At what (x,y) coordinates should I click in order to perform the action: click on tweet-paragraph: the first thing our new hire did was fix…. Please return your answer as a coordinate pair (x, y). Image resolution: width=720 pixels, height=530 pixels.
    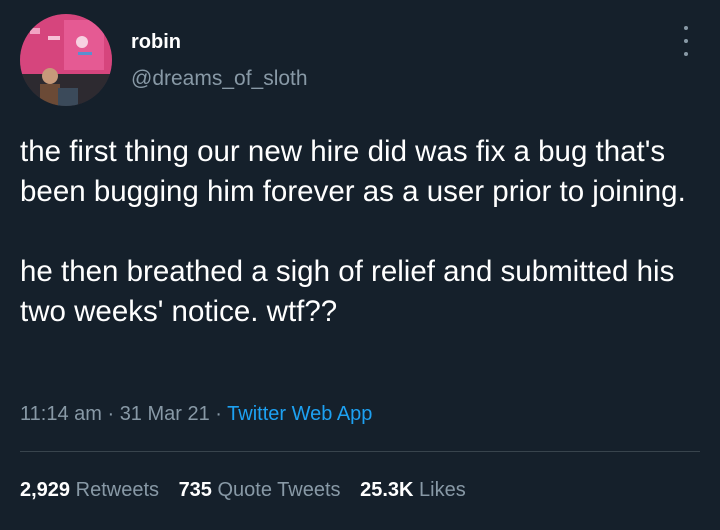
    Looking at the image, I should click on (353, 171).